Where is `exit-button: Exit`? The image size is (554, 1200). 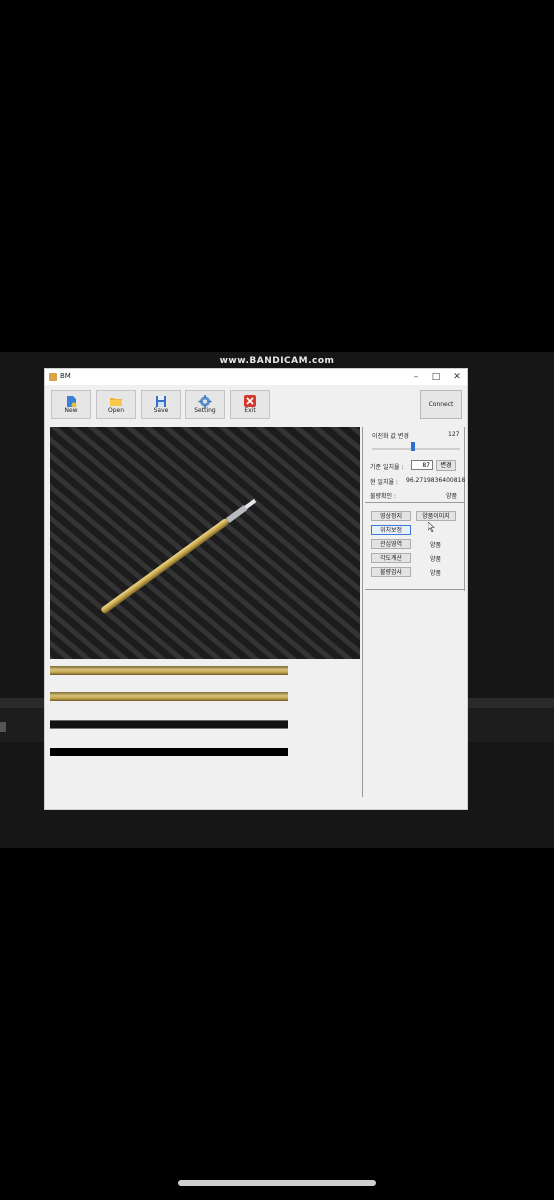 exit-button: Exit is located at coordinates (250, 404).